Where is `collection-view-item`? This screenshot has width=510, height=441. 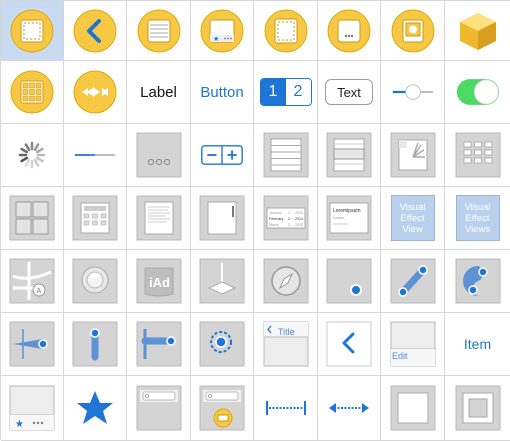
collection-view-item is located at coordinates (477, 155).